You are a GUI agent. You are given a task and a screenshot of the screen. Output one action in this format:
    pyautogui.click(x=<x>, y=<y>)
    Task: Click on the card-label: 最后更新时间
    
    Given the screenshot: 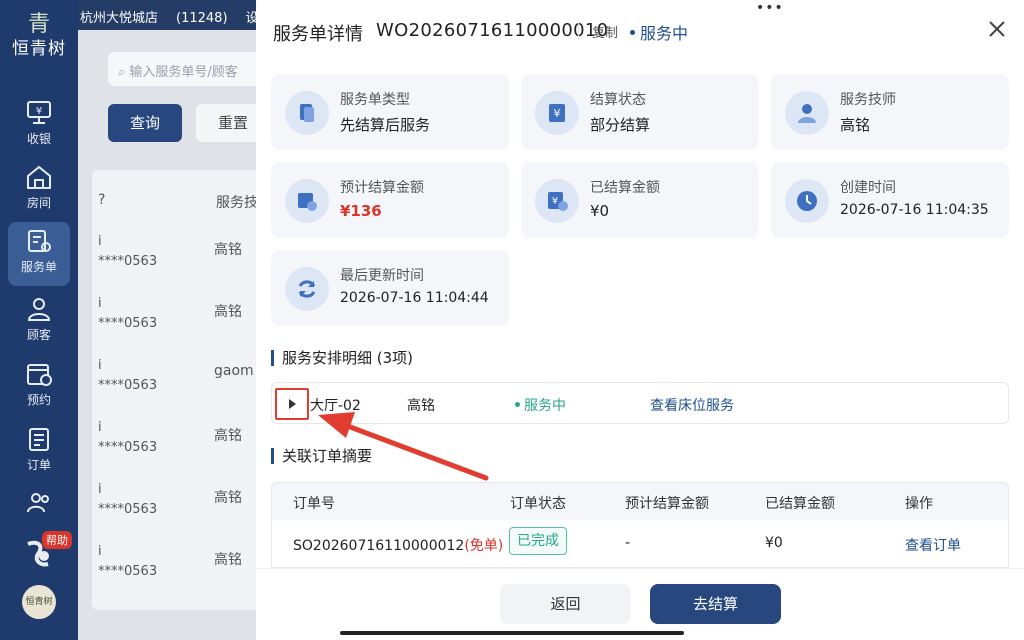 What is the action you would take?
    pyautogui.click(x=382, y=276)
    